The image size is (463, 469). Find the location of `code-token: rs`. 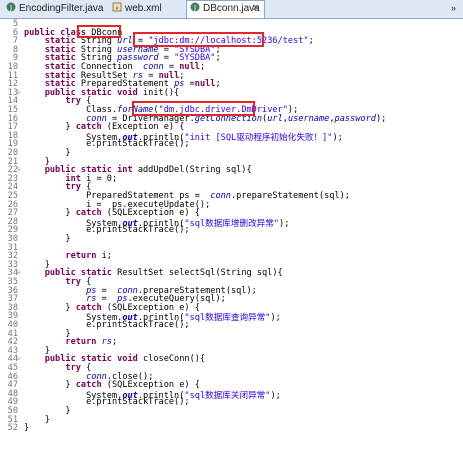

code-token: rs is located at coordinates (106, 342).